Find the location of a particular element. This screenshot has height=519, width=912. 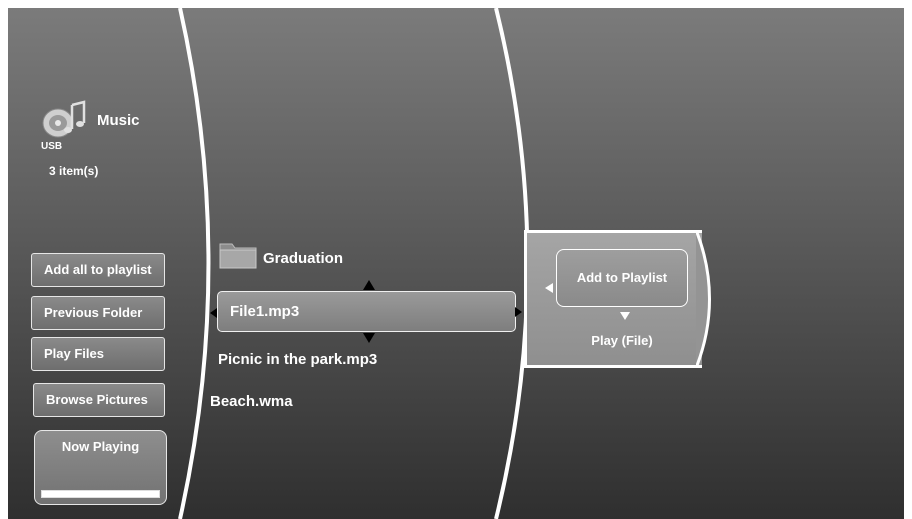

add-to-playlist-menu-item: Add to Playlist is located at coordinates (622, 278).